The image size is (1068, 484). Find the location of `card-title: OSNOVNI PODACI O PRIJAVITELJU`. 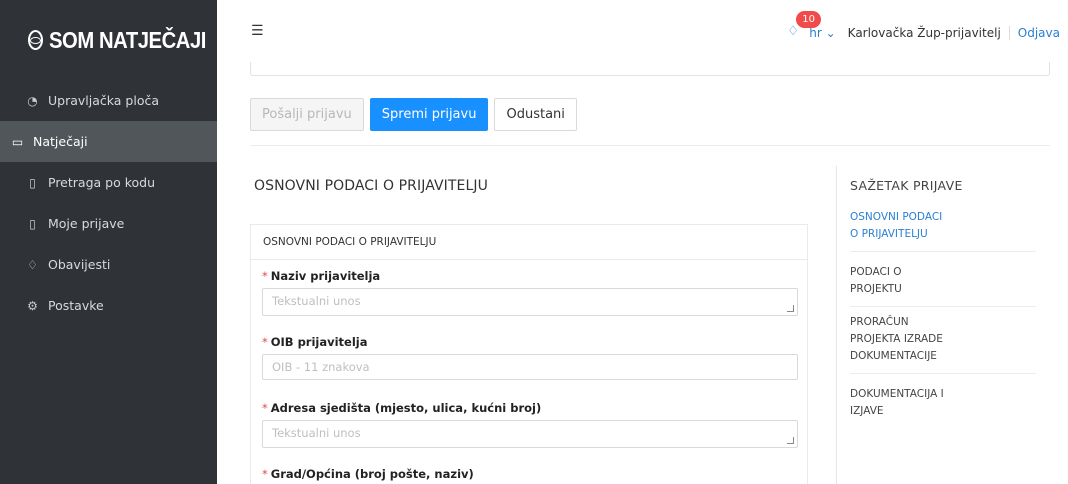

card-title: OSNOVNI PODACI O PRIJAVITELJU is located at coordinates (529, 242).